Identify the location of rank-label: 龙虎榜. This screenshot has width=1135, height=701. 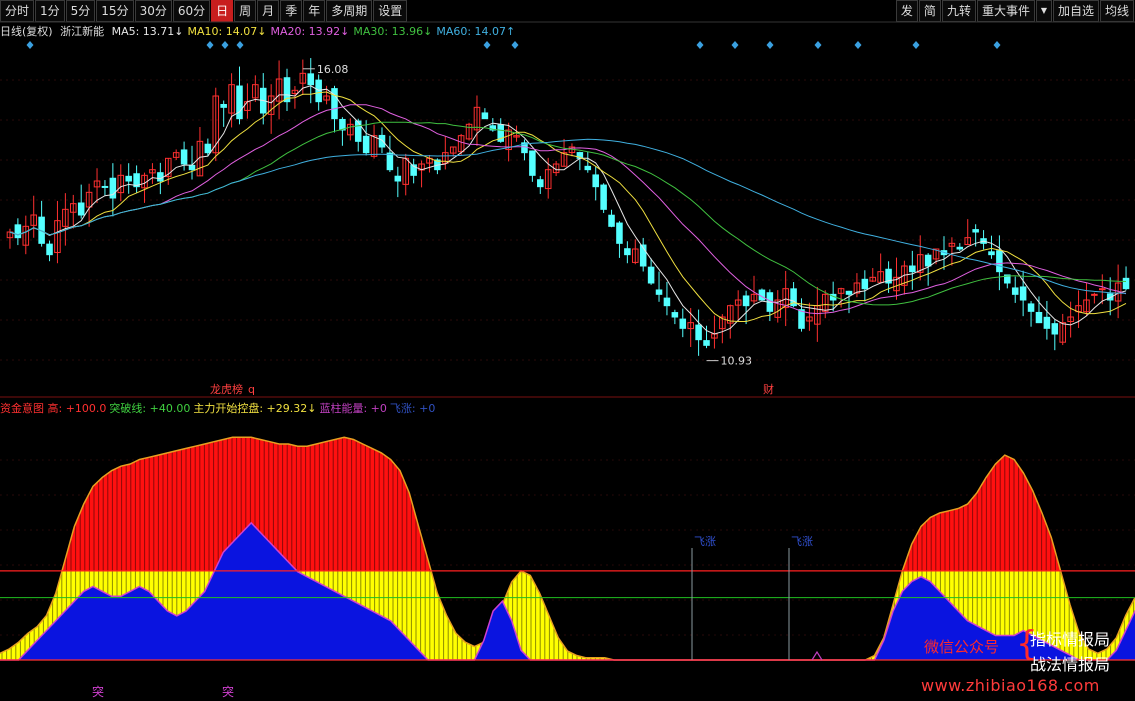
(226, 389).